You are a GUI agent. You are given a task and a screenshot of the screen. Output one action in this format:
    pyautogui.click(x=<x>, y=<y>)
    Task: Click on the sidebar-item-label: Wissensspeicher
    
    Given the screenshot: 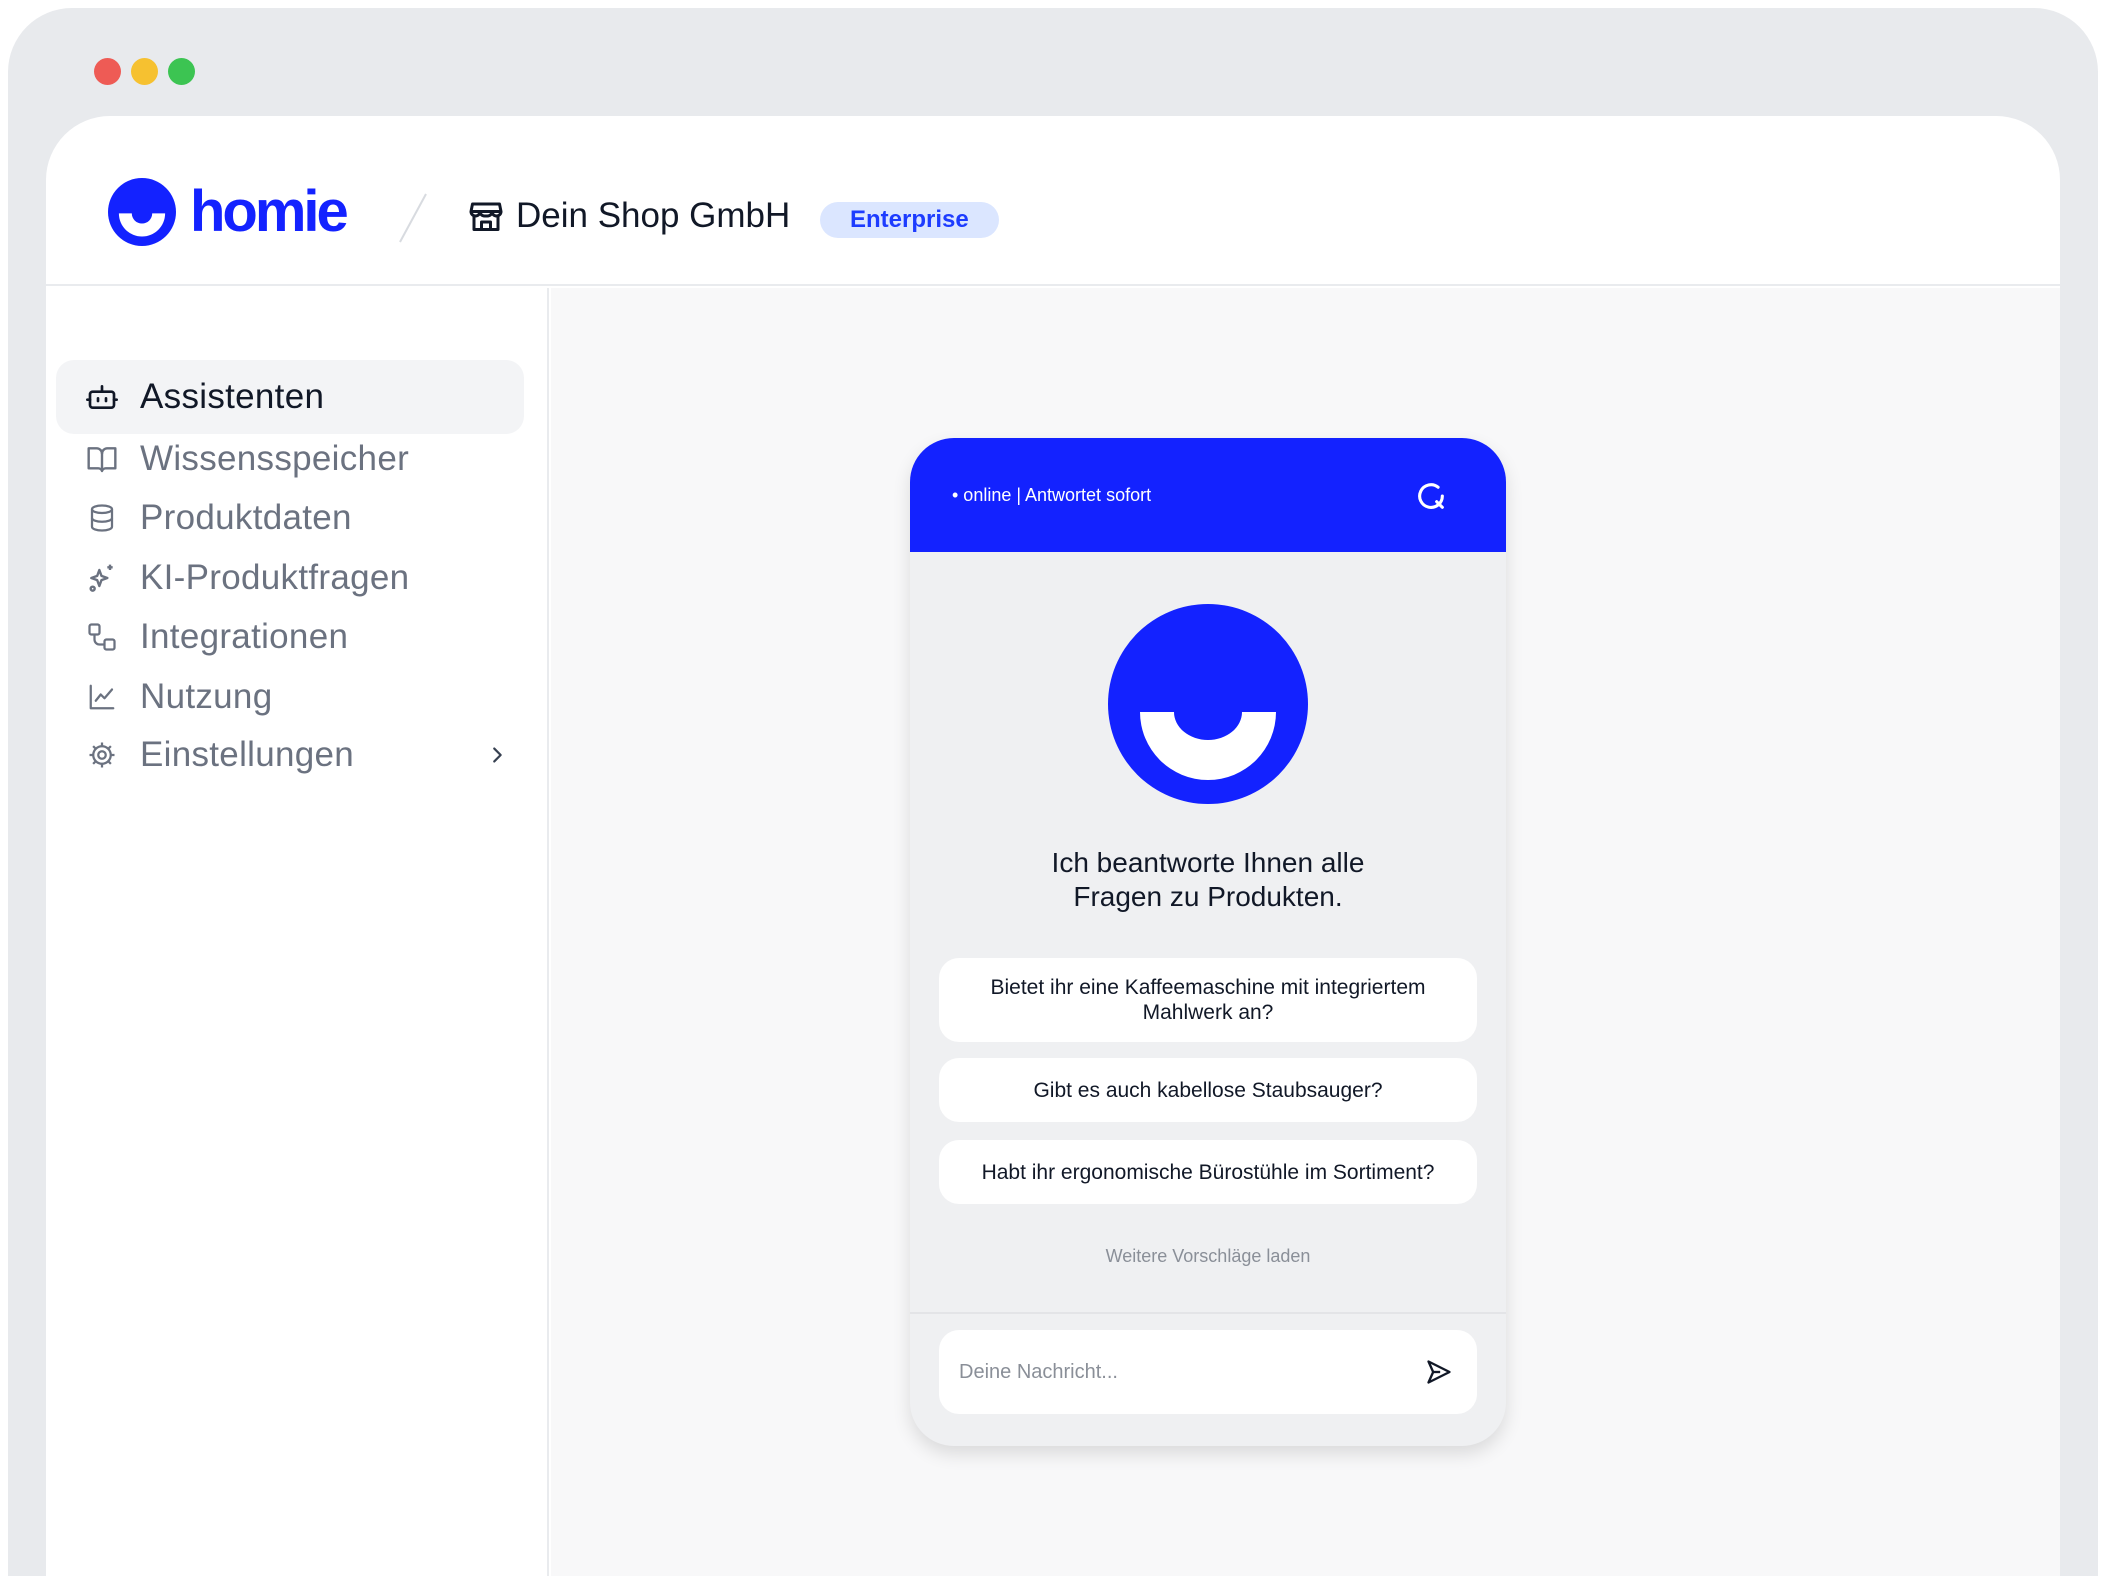 What is the action you would take?
    pyautogui.click(x=275, y=458)
    